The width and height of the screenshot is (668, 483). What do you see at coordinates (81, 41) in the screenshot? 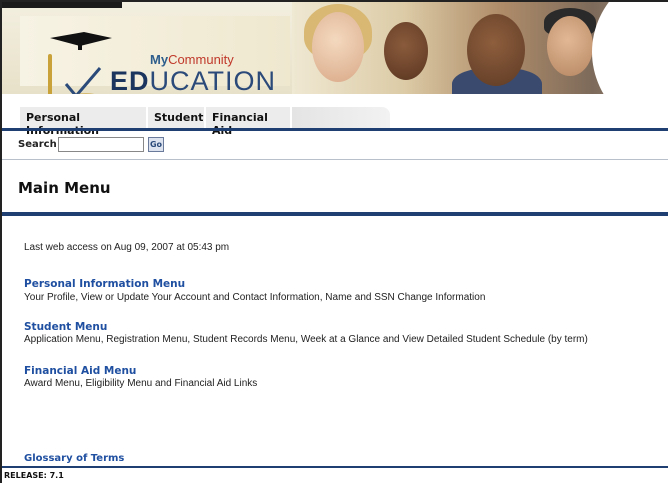
I see `graduation-cap-icon` at bounding box center [81, 41].